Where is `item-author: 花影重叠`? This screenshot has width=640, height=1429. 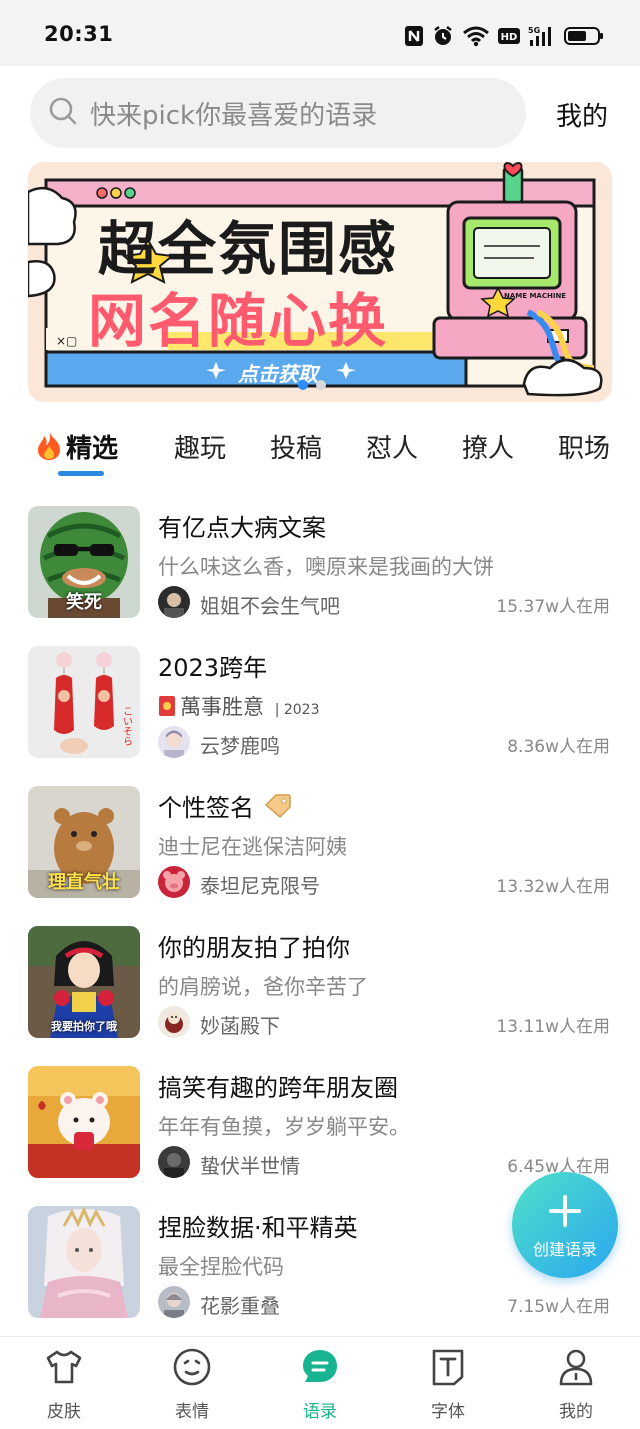 item-author: 花影重叠 is located at coordinates (240, 1306).